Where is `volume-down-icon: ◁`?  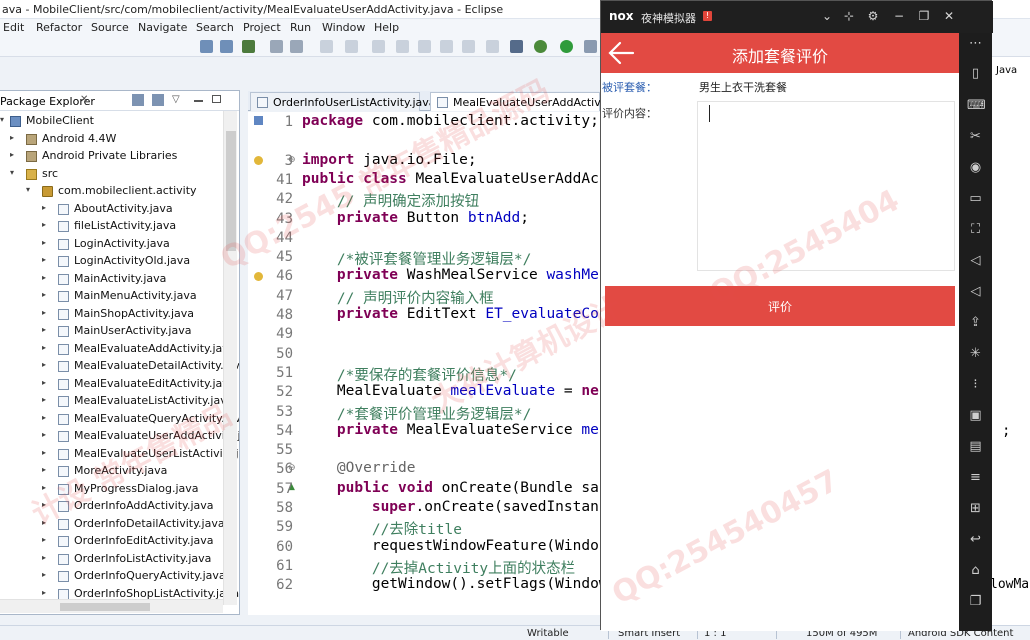 volume-down-icon: ◁ is located at coordinates (975, 291).